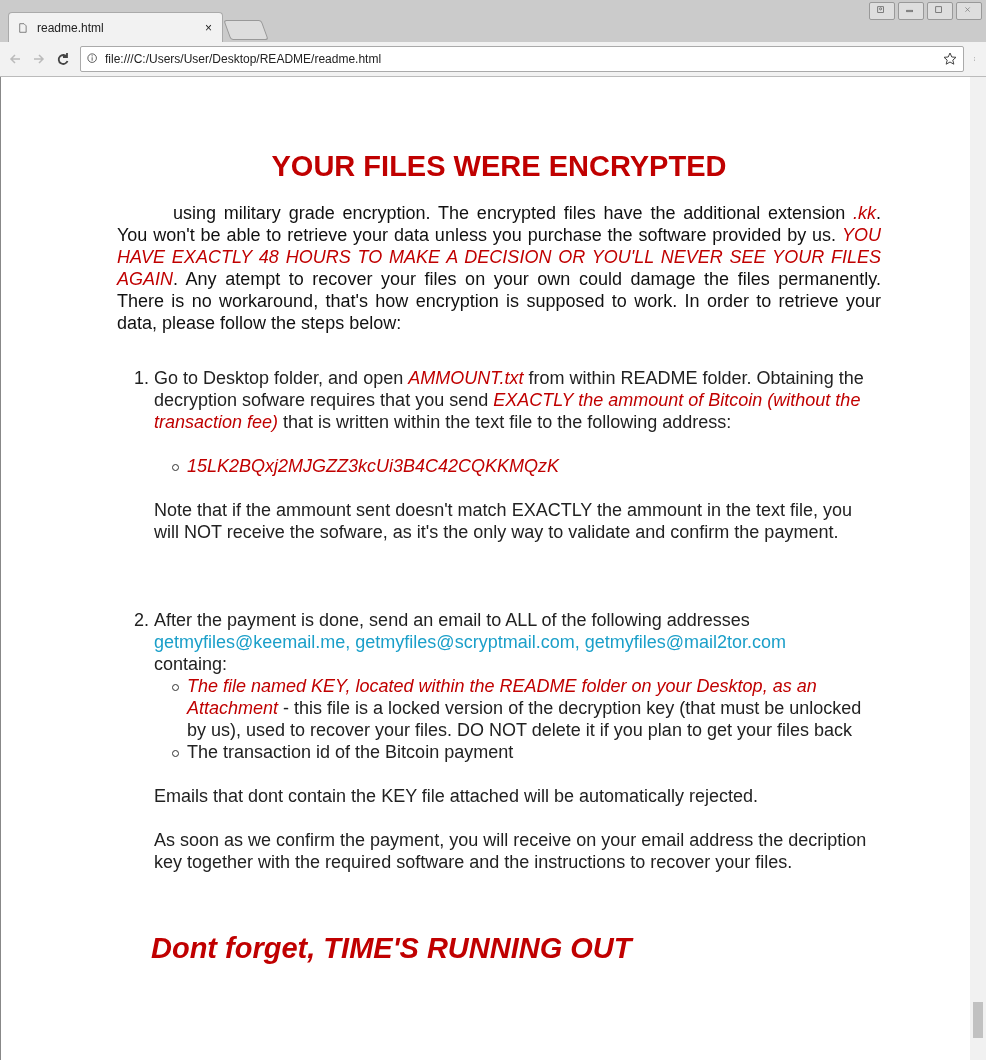 The image size is (986, 1060). I want to click on url-text: file:///C:/Users/User/Desktop/README/readme.html, so click(244, 59).